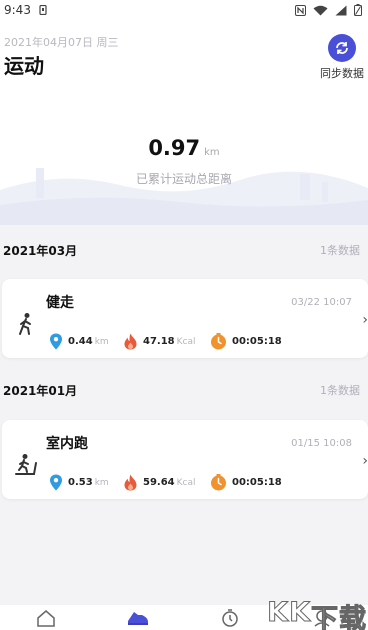 The image size is (368, 630). What do you see at coordinates (17, 10) in the screenshot?
I see `status-time: 9:43` at bounding box center [17, 10].